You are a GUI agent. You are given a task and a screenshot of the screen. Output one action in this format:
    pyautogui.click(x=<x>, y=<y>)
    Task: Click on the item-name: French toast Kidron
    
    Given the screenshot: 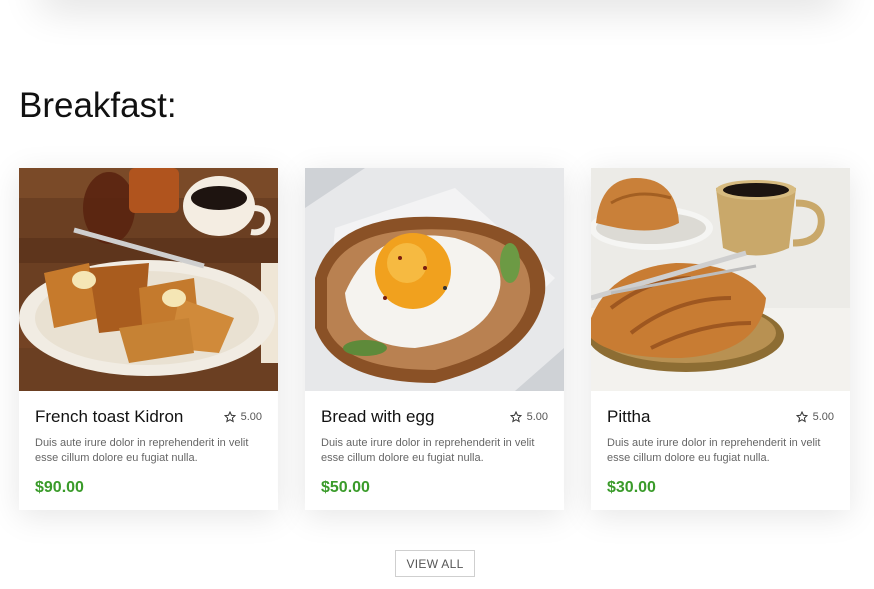 What is the action you would take?
    pyautogui.click(x=109, y=417)
    